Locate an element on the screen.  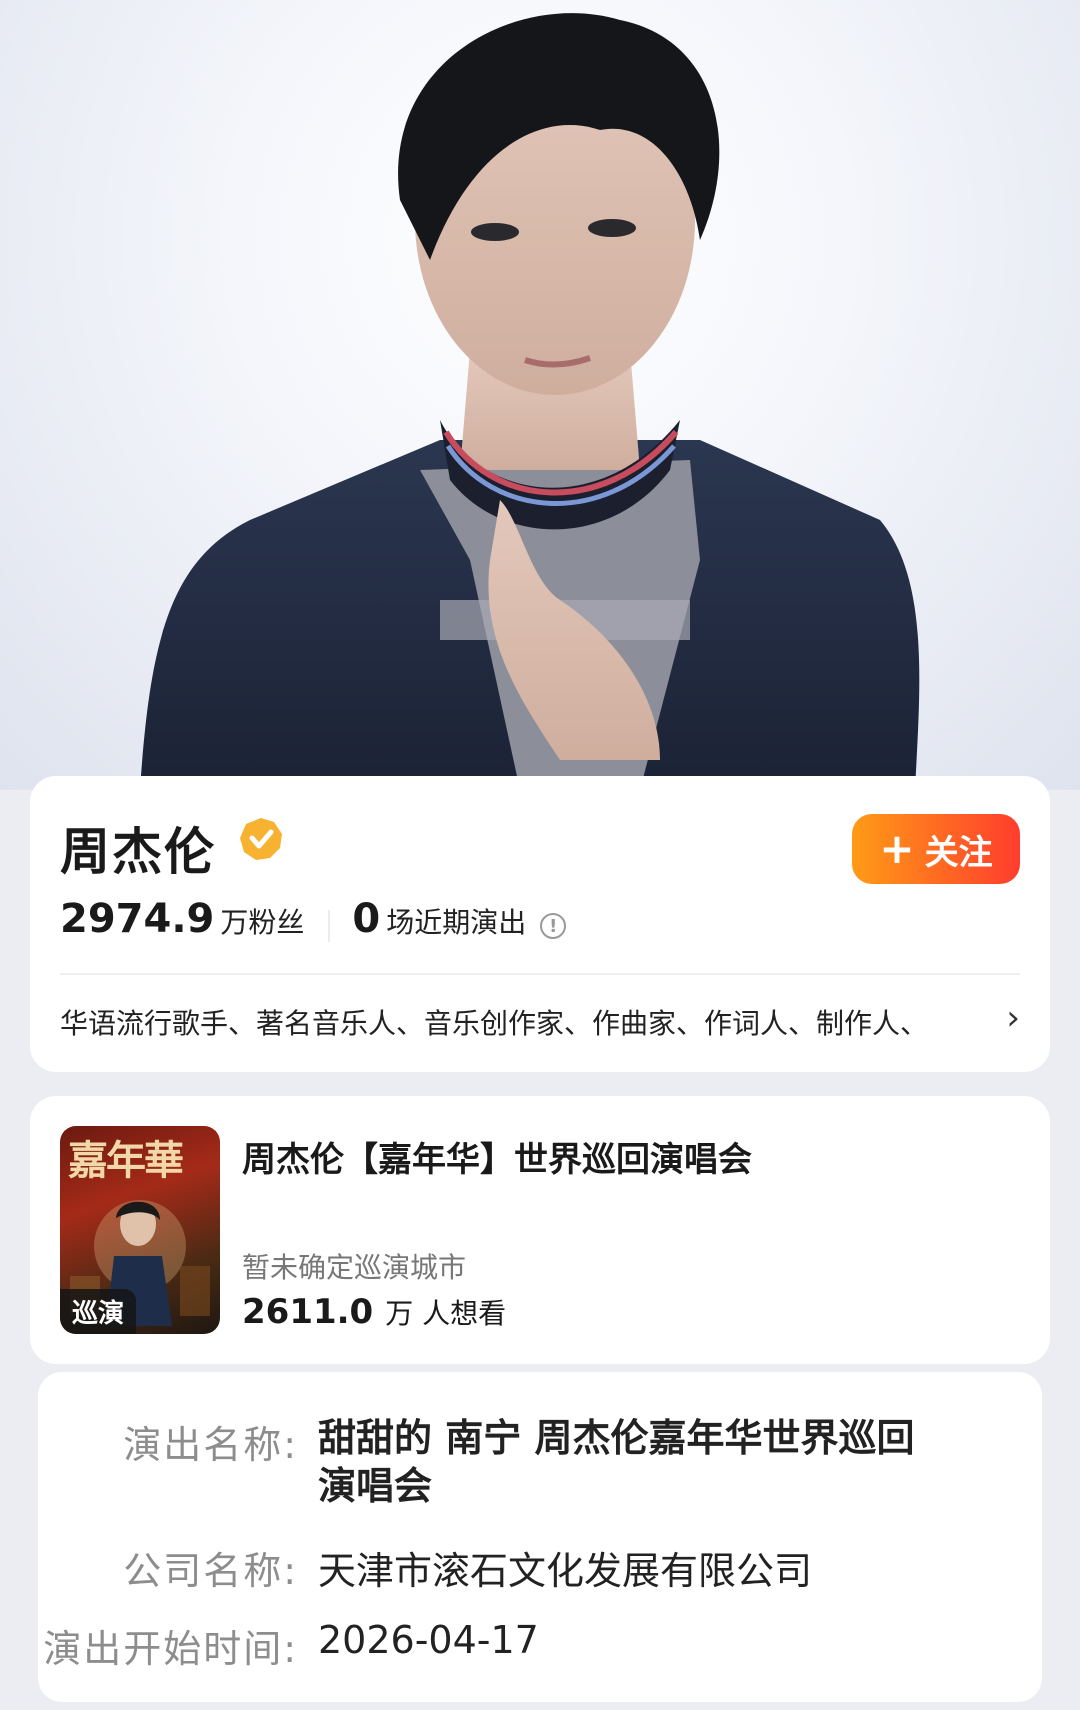
plus-icon: + is located at coordinates (897, 848).